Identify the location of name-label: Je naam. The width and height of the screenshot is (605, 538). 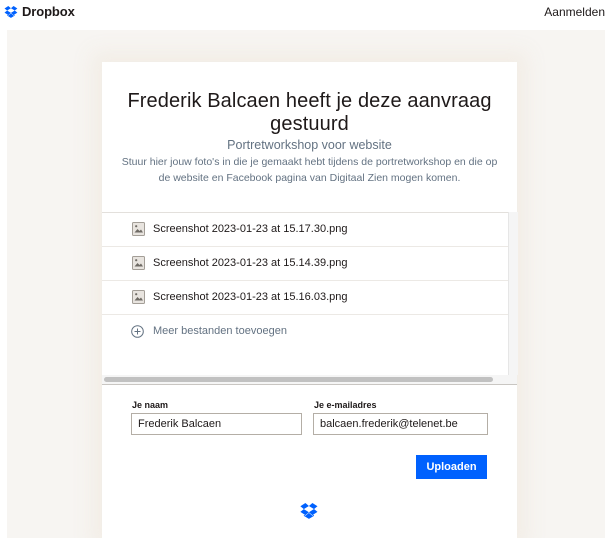
(150, 405).